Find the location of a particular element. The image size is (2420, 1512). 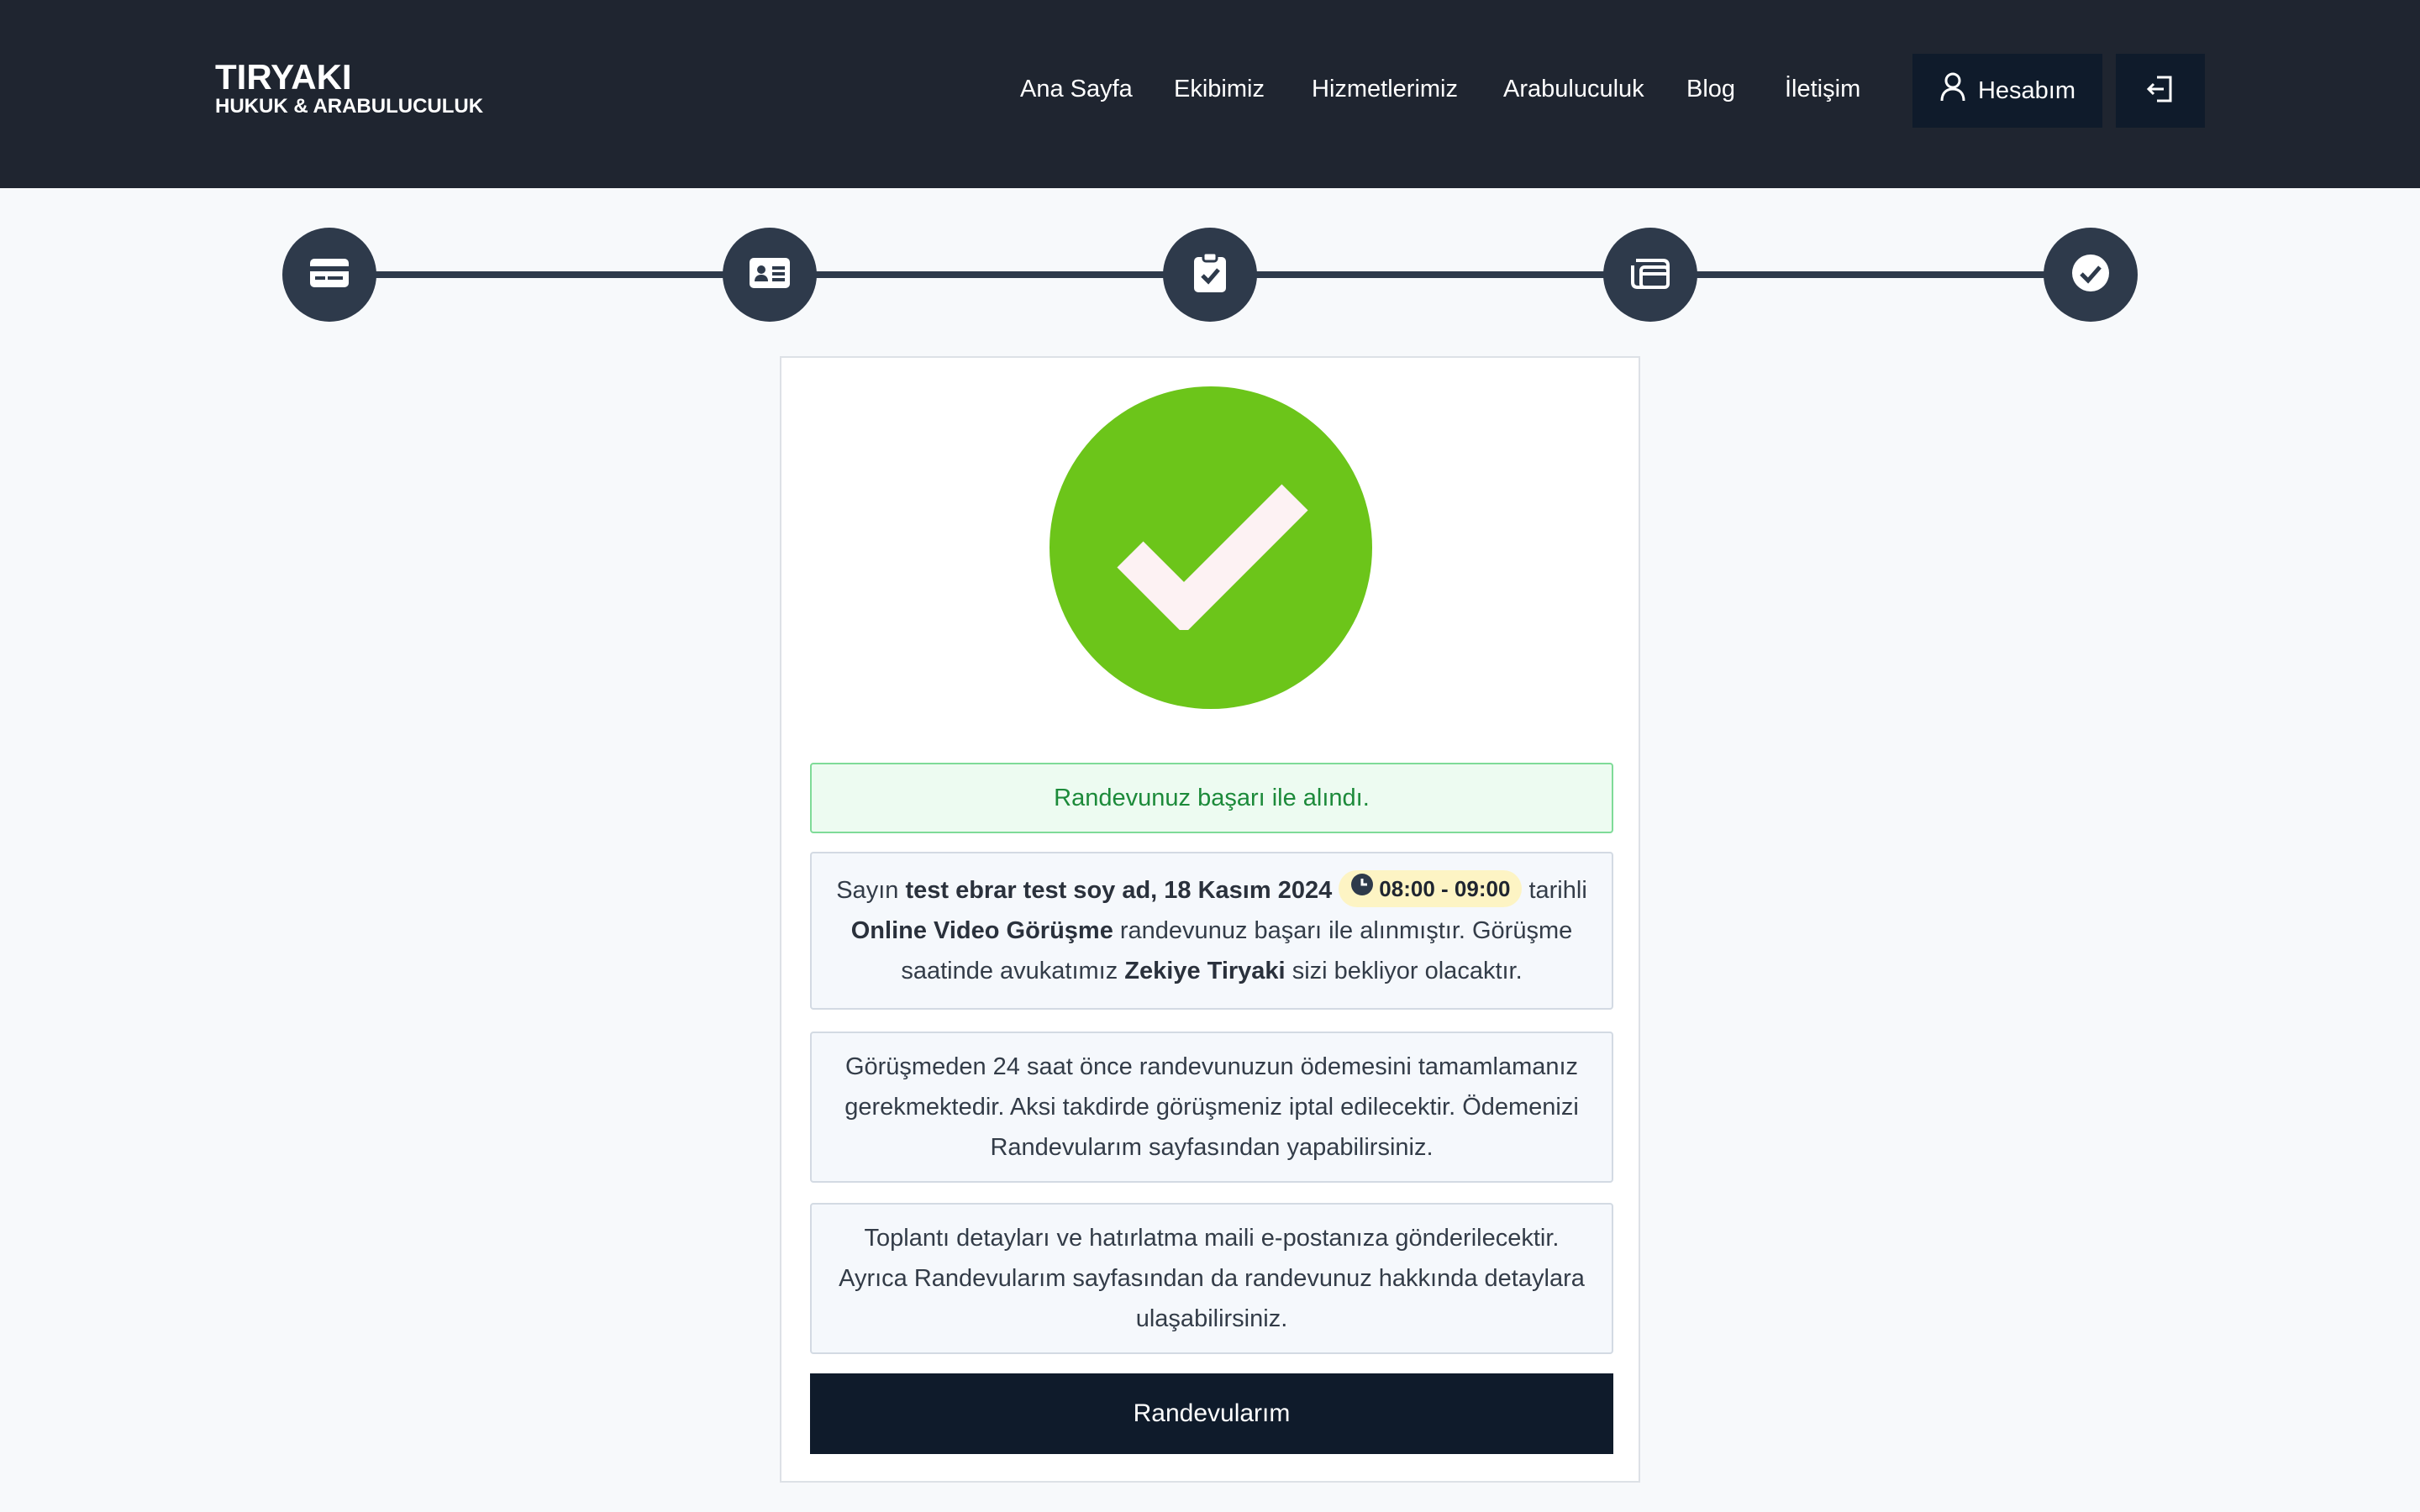

checkmark-icon is located at coordinates (1211, 548).